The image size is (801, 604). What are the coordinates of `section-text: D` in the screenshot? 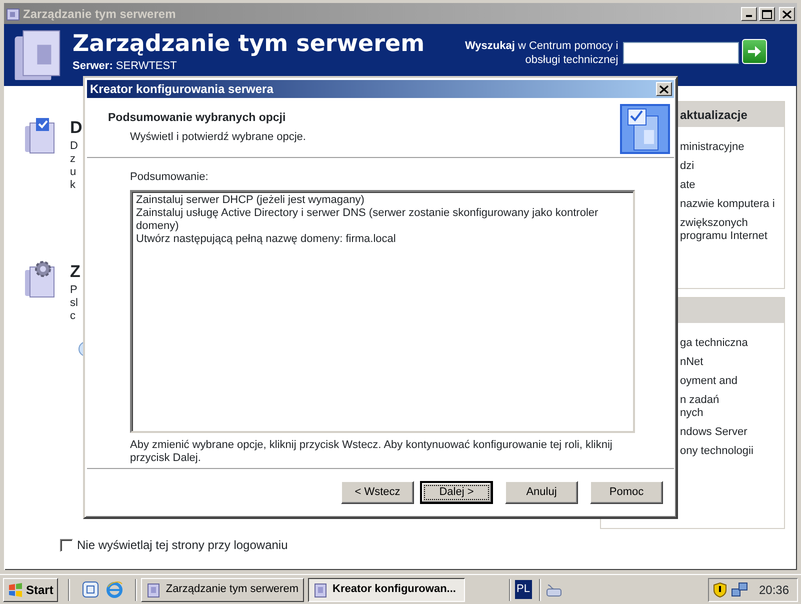 It's located at (74, 146).